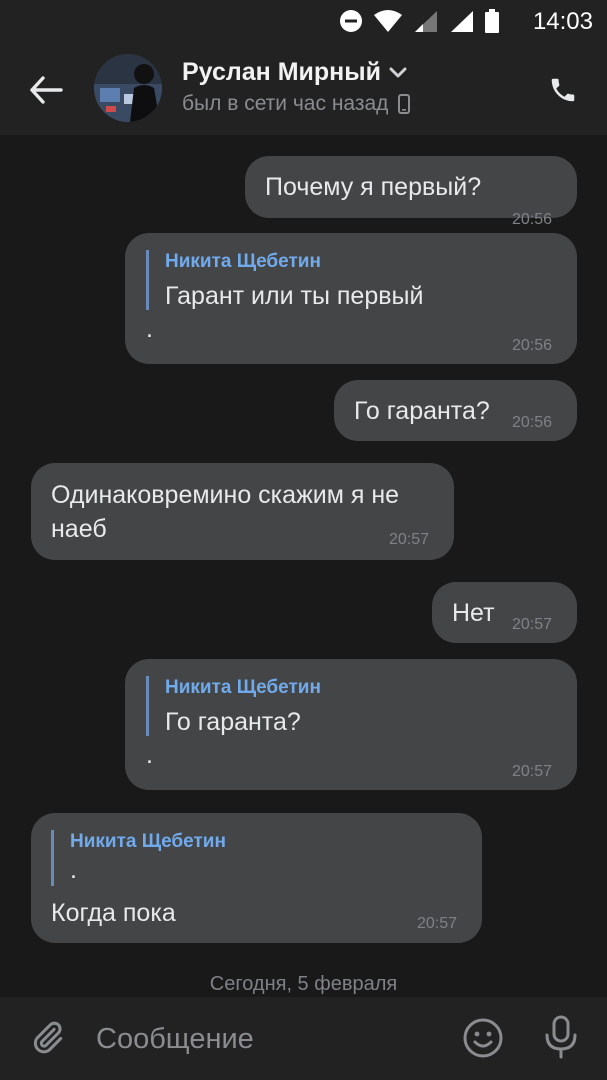  I want to click on message-bubble-outgoing: Го гаранта? 20:56, so click(455, 410).